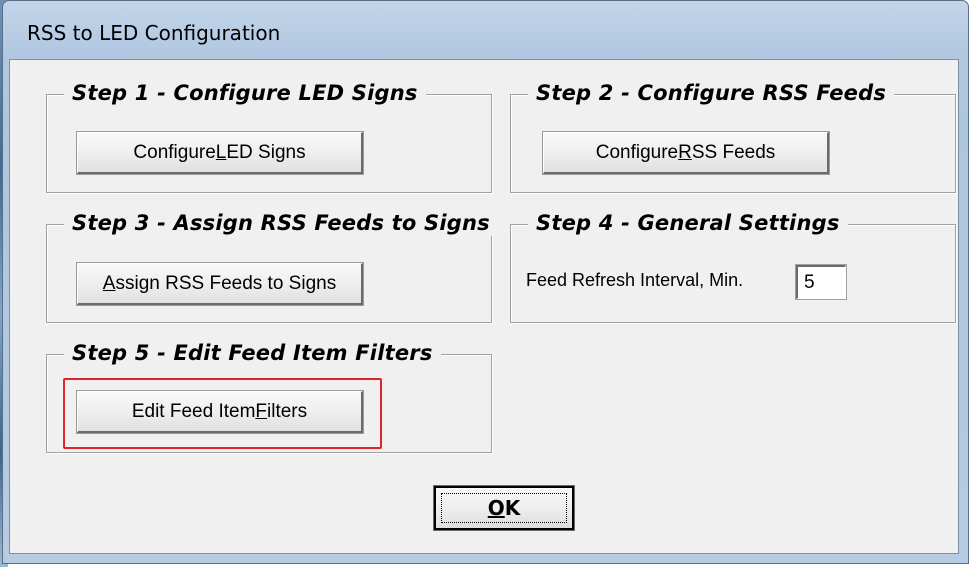 The image size is (974, 567). What do you see at coordinates (252, 353) in the screenshot?
I see `group-step5-title: Step 5 - Edit Feed Item Filters` at bounding box center [252, 353].